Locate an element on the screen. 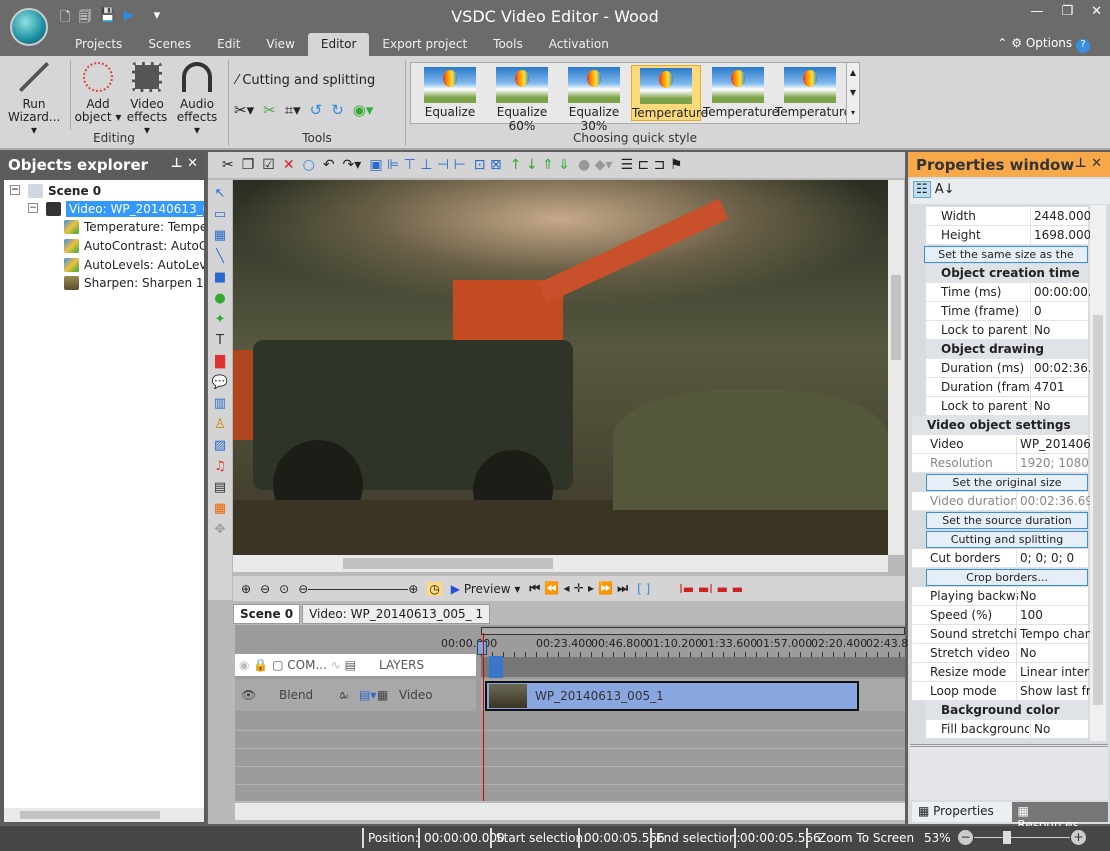  video-effects-button: Video effects ▾ is located at coordinates (147, 99).